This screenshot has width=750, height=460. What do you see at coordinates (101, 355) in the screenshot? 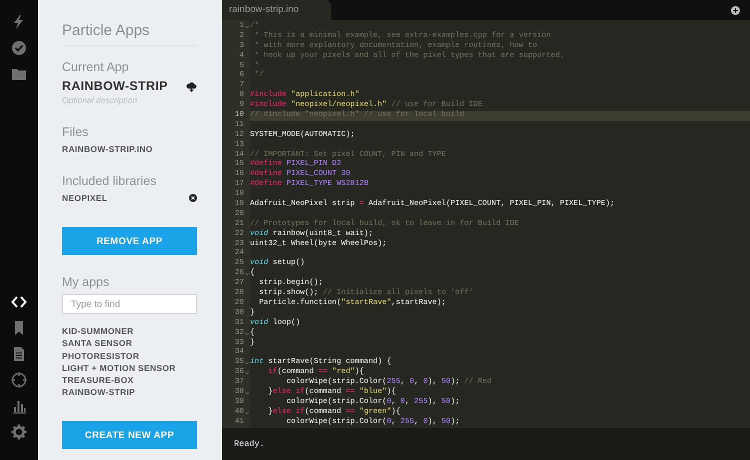
I see `app-link: PHOTORESISTOR` at bounding box center [101, 355].